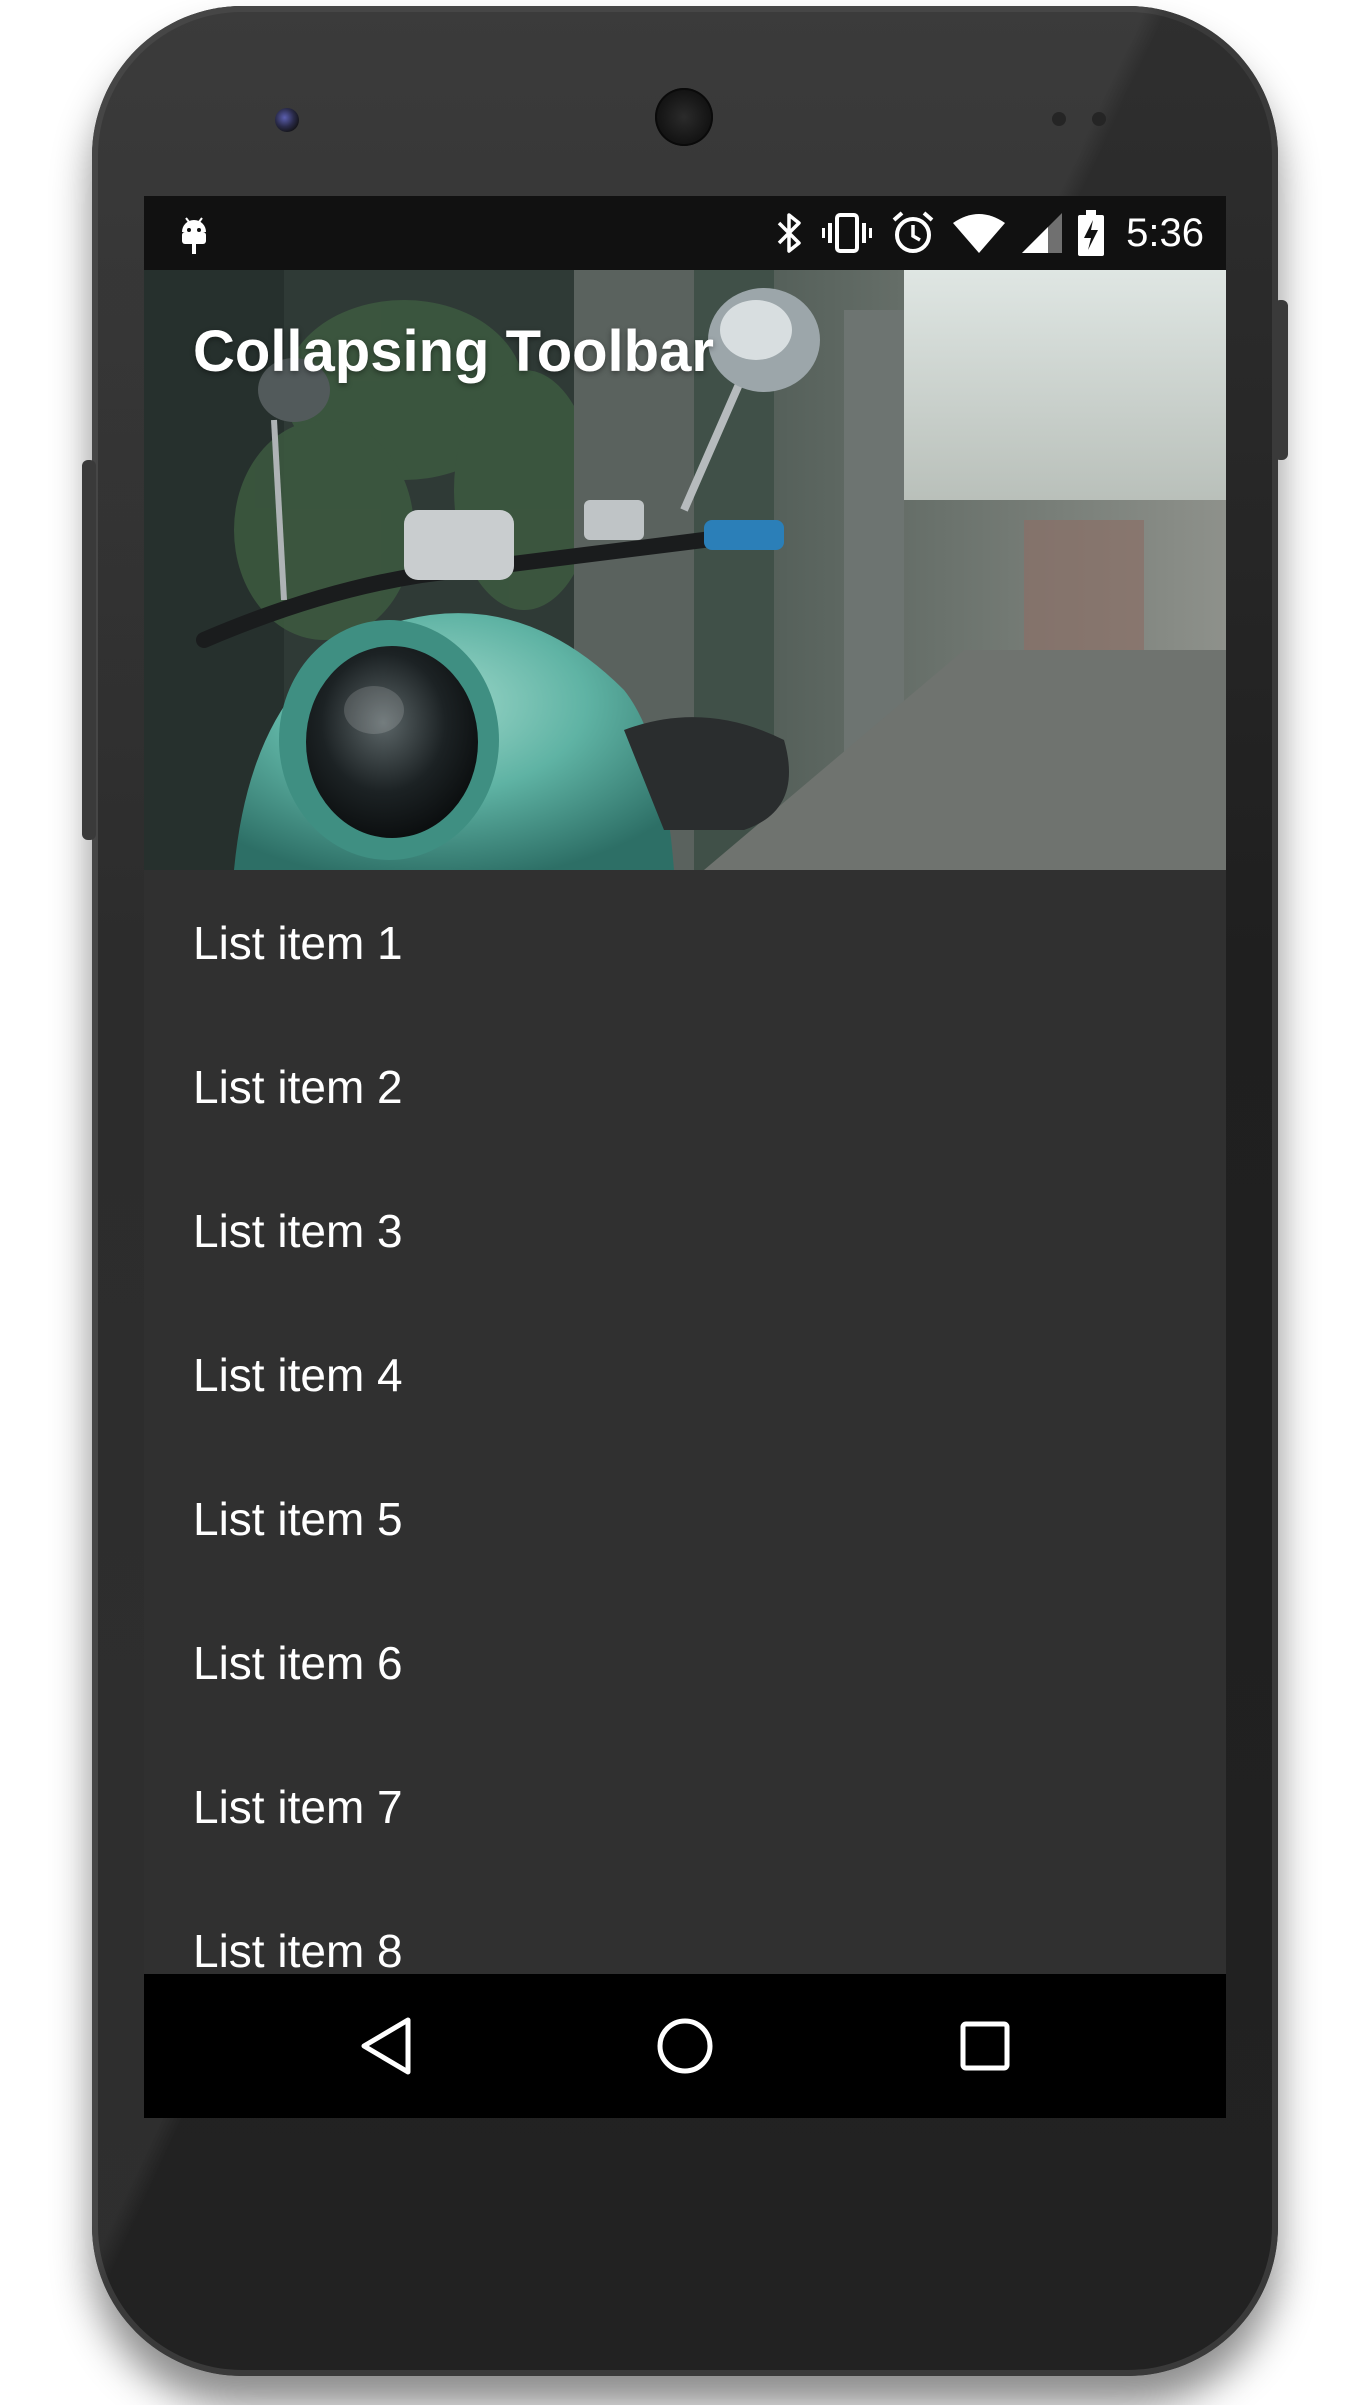  Describe the element at coordinates (985, 2046) in the screenshot. I see `recents-icon` at that location.